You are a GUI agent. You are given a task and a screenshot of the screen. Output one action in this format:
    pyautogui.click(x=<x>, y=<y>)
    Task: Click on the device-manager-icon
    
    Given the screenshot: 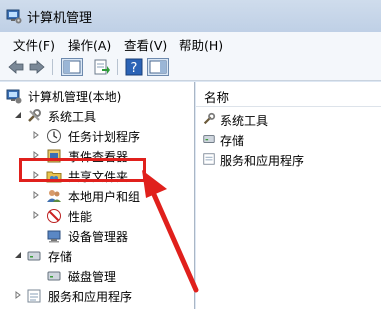 What is the action you would take?
    pyautogui.click(x=54, y=236)
    